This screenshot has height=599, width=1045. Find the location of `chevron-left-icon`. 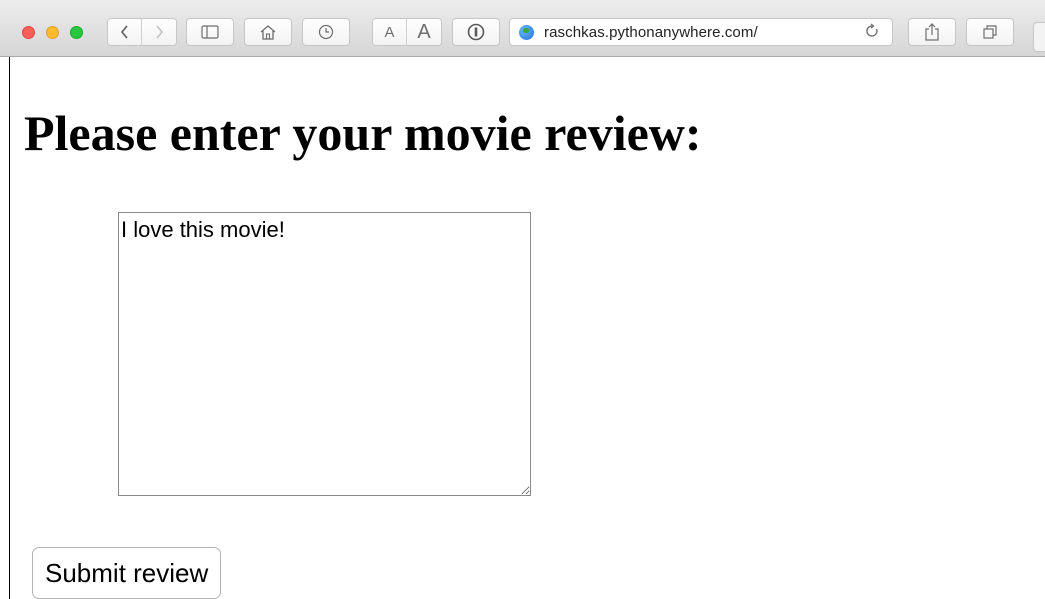

chevron-left-icon is located at coordinates (124, 32).